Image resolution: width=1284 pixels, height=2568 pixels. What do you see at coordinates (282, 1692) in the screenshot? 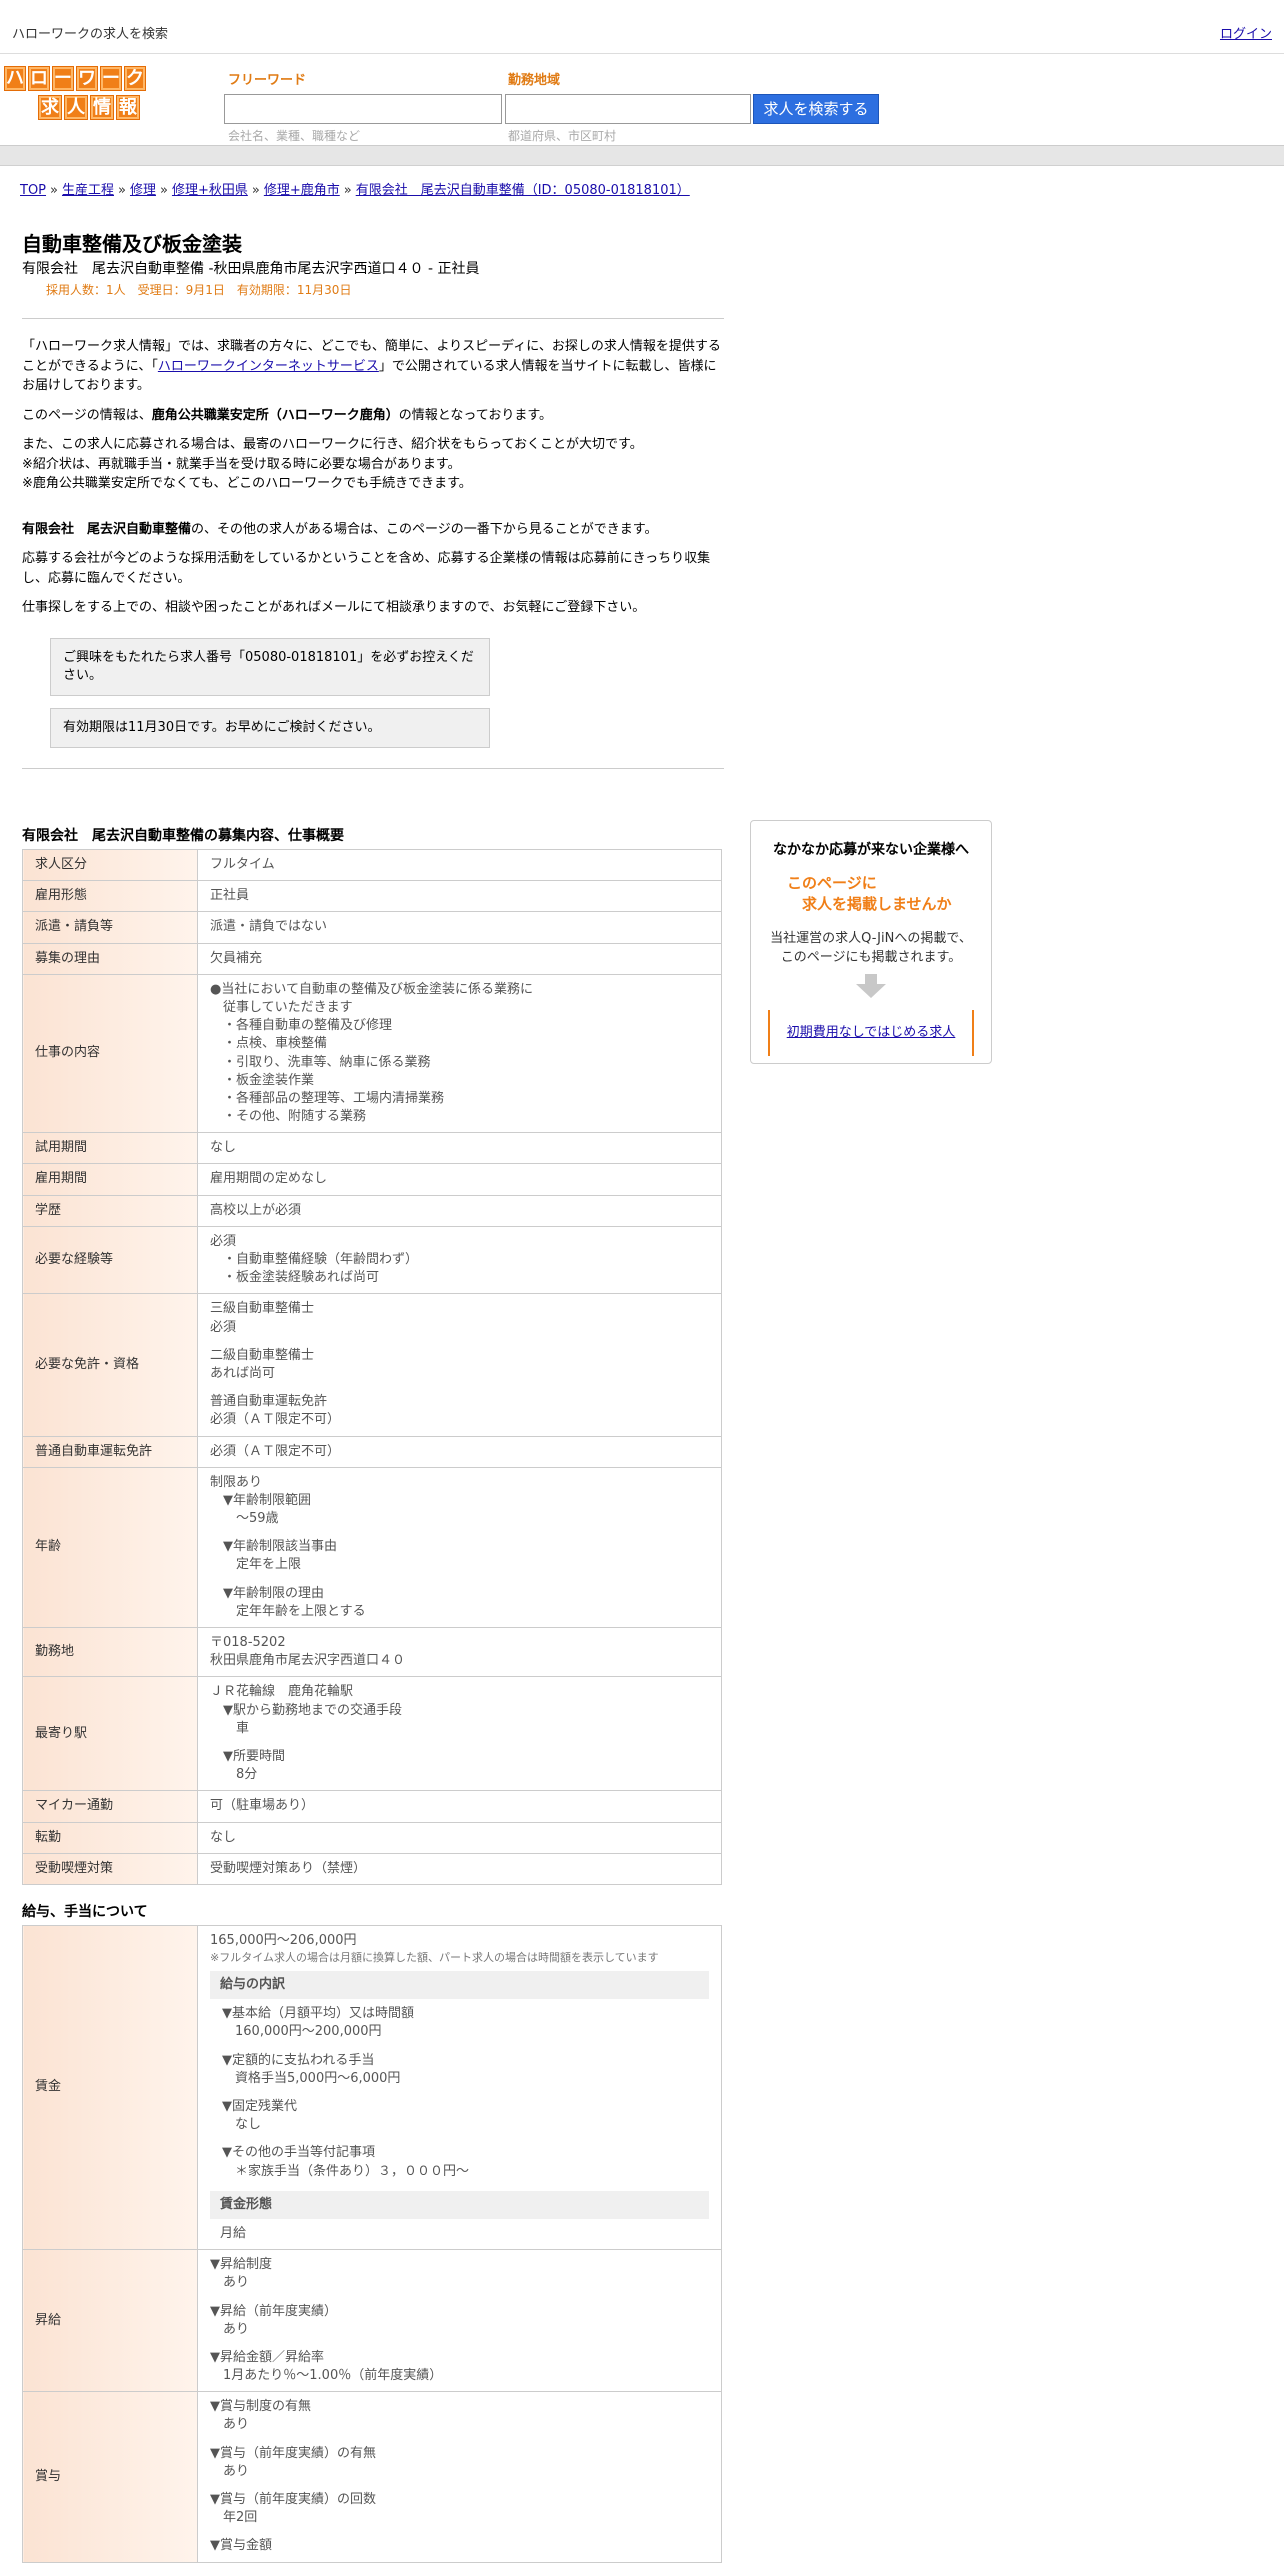
I see `text-line: ＪＲ花輪線 鹿角花輪駅` at bounding box center [282, 1692].